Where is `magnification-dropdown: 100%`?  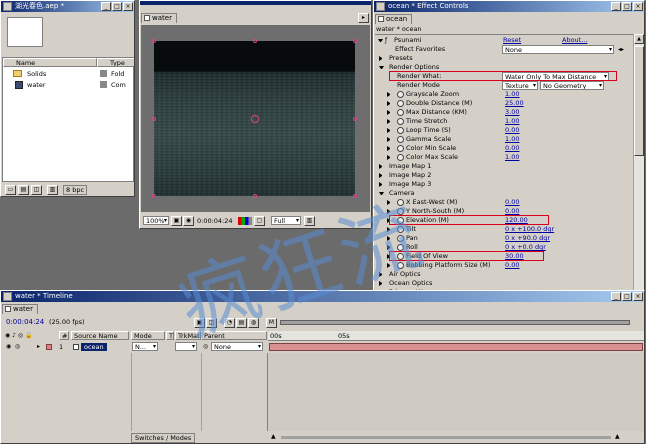 magnification-dropdown: 100% is located at coordinates (156, 220).